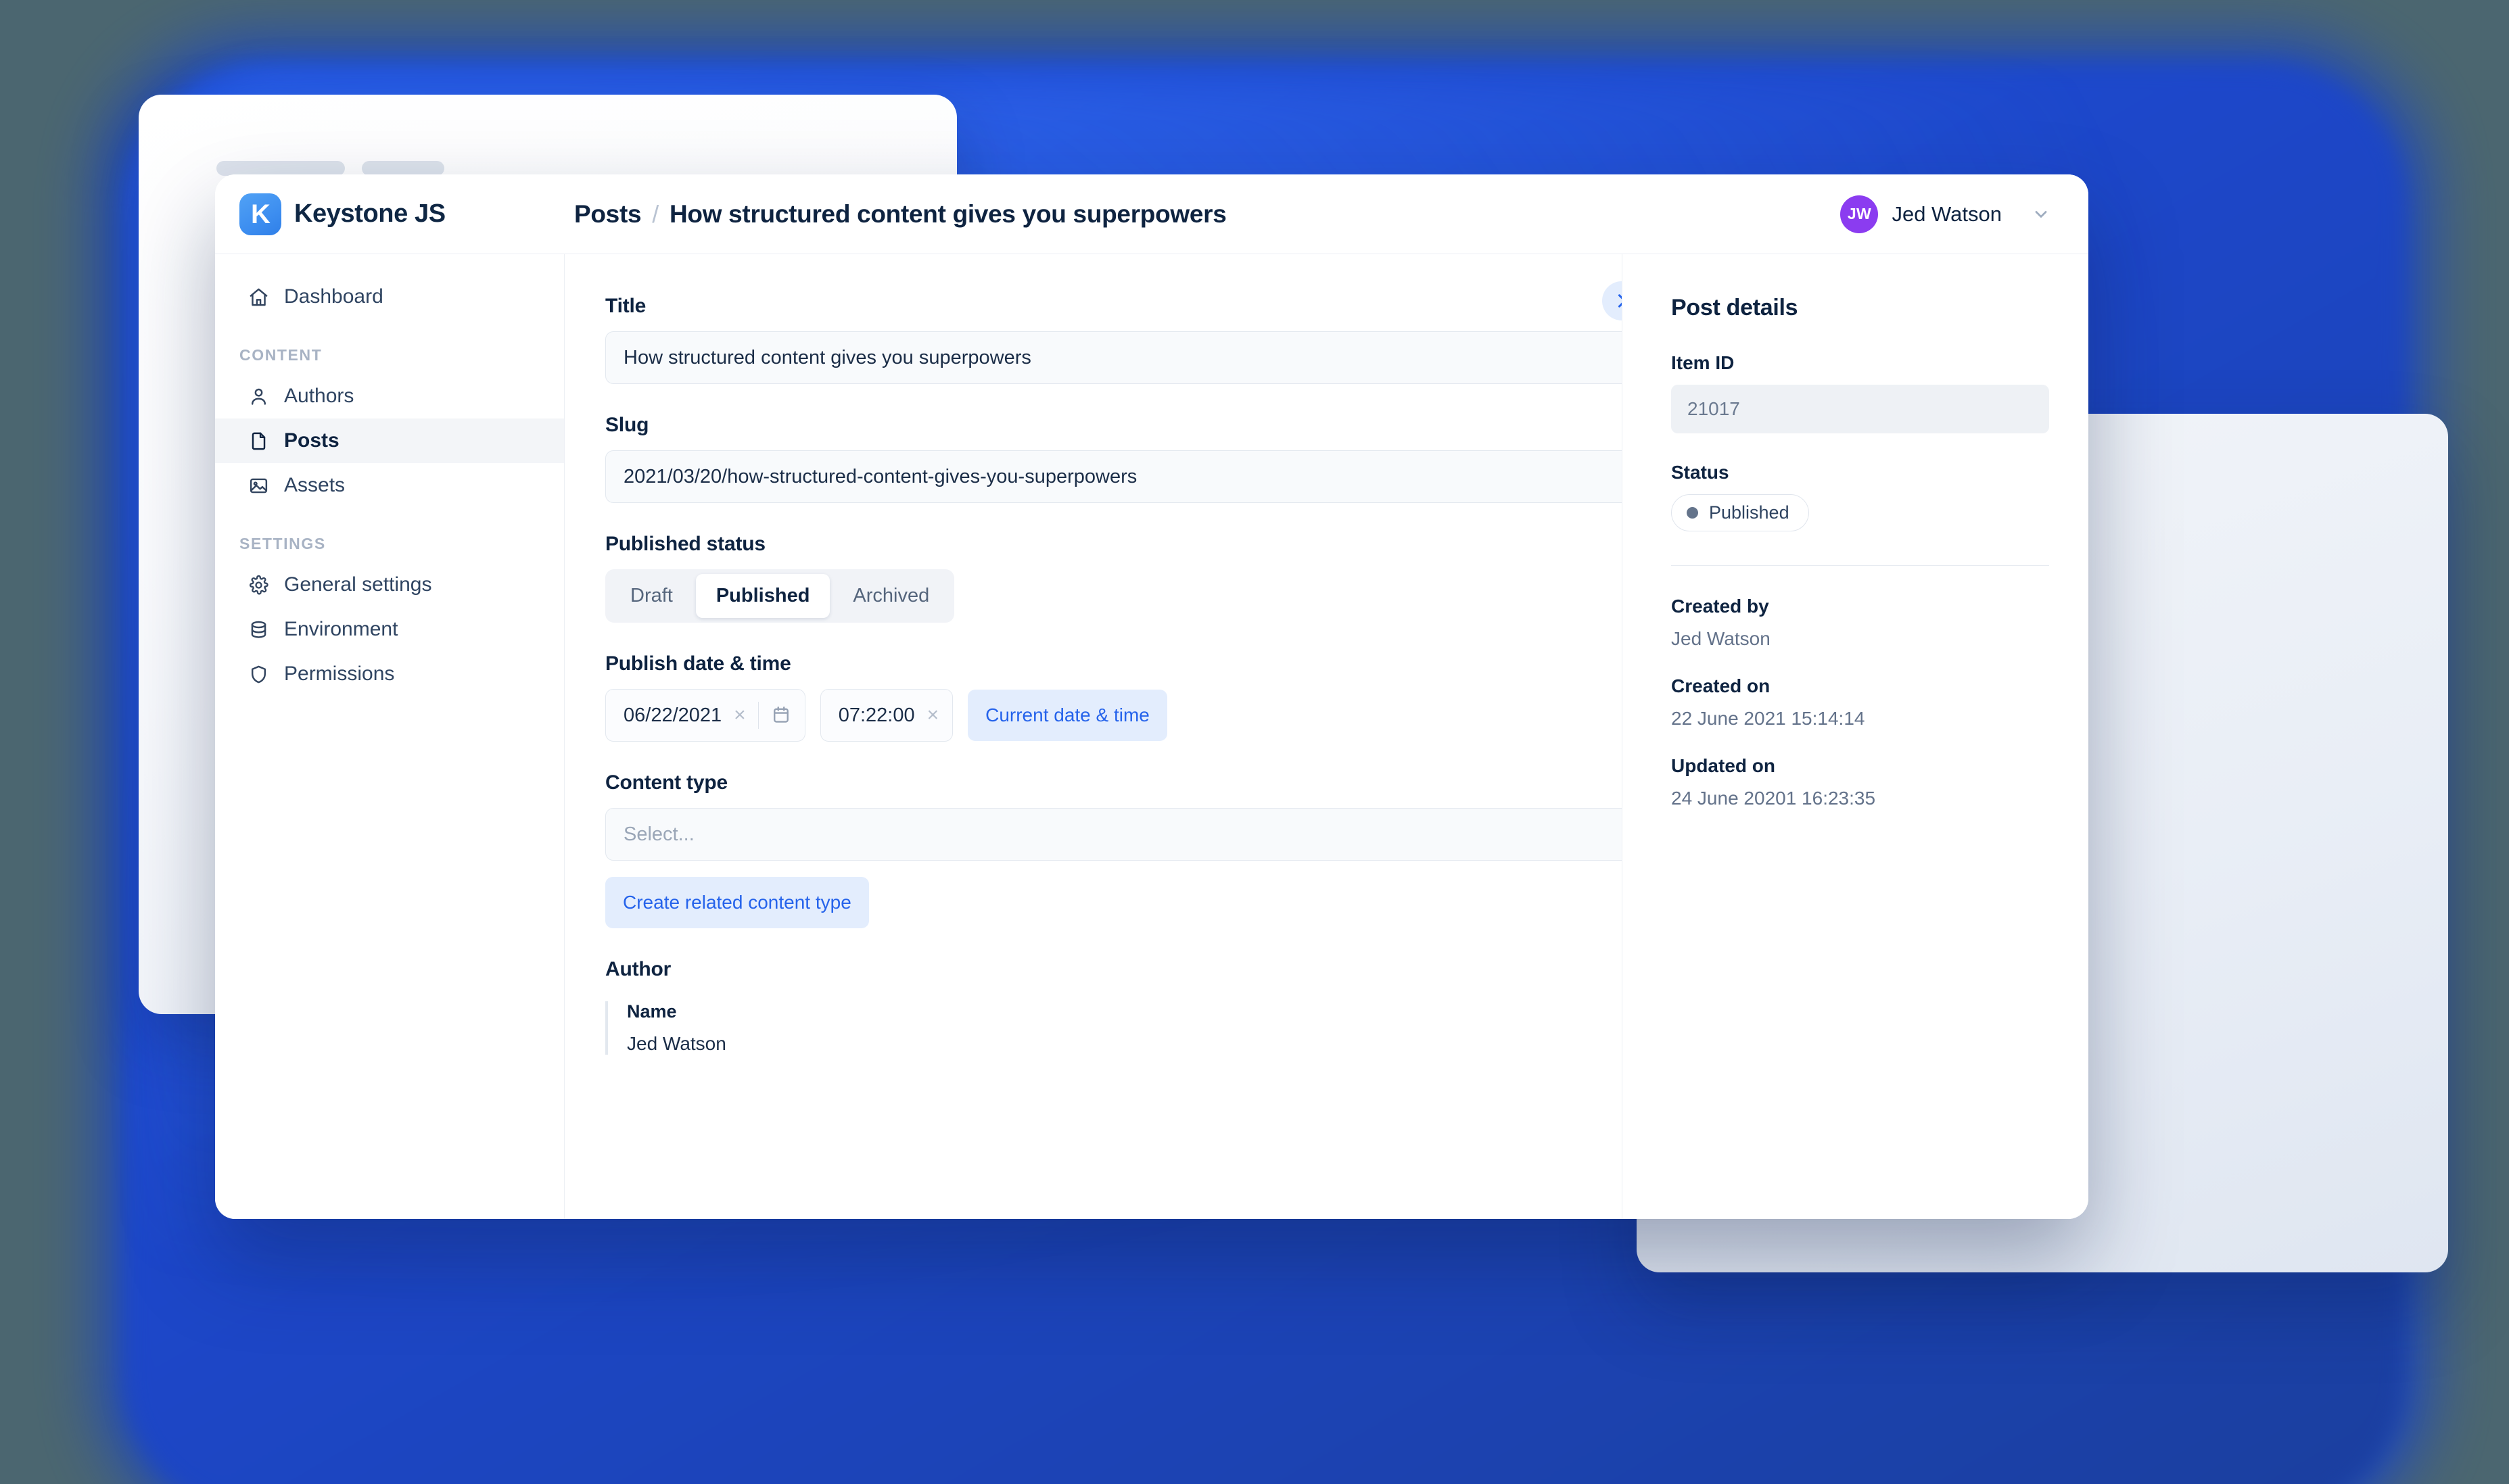 This screenshot has height=1484, width=2509. I want to click on brand-block: K Keystone JS, so click(390, 214).